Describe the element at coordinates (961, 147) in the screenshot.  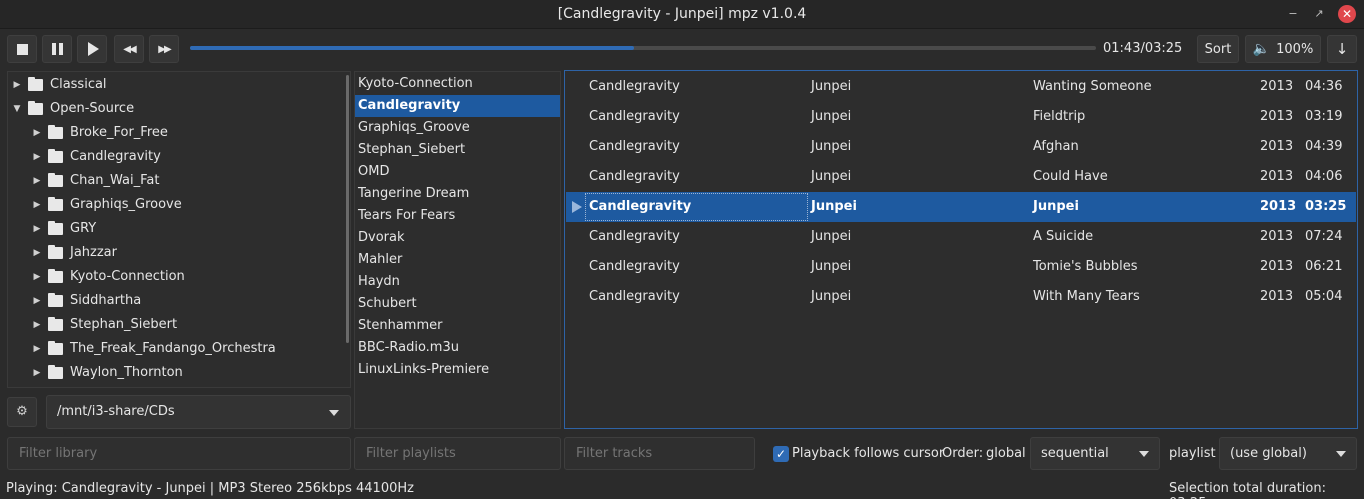
I see `track-row: Candlegravity Junpei Afghan 2013 04:39` at that location.